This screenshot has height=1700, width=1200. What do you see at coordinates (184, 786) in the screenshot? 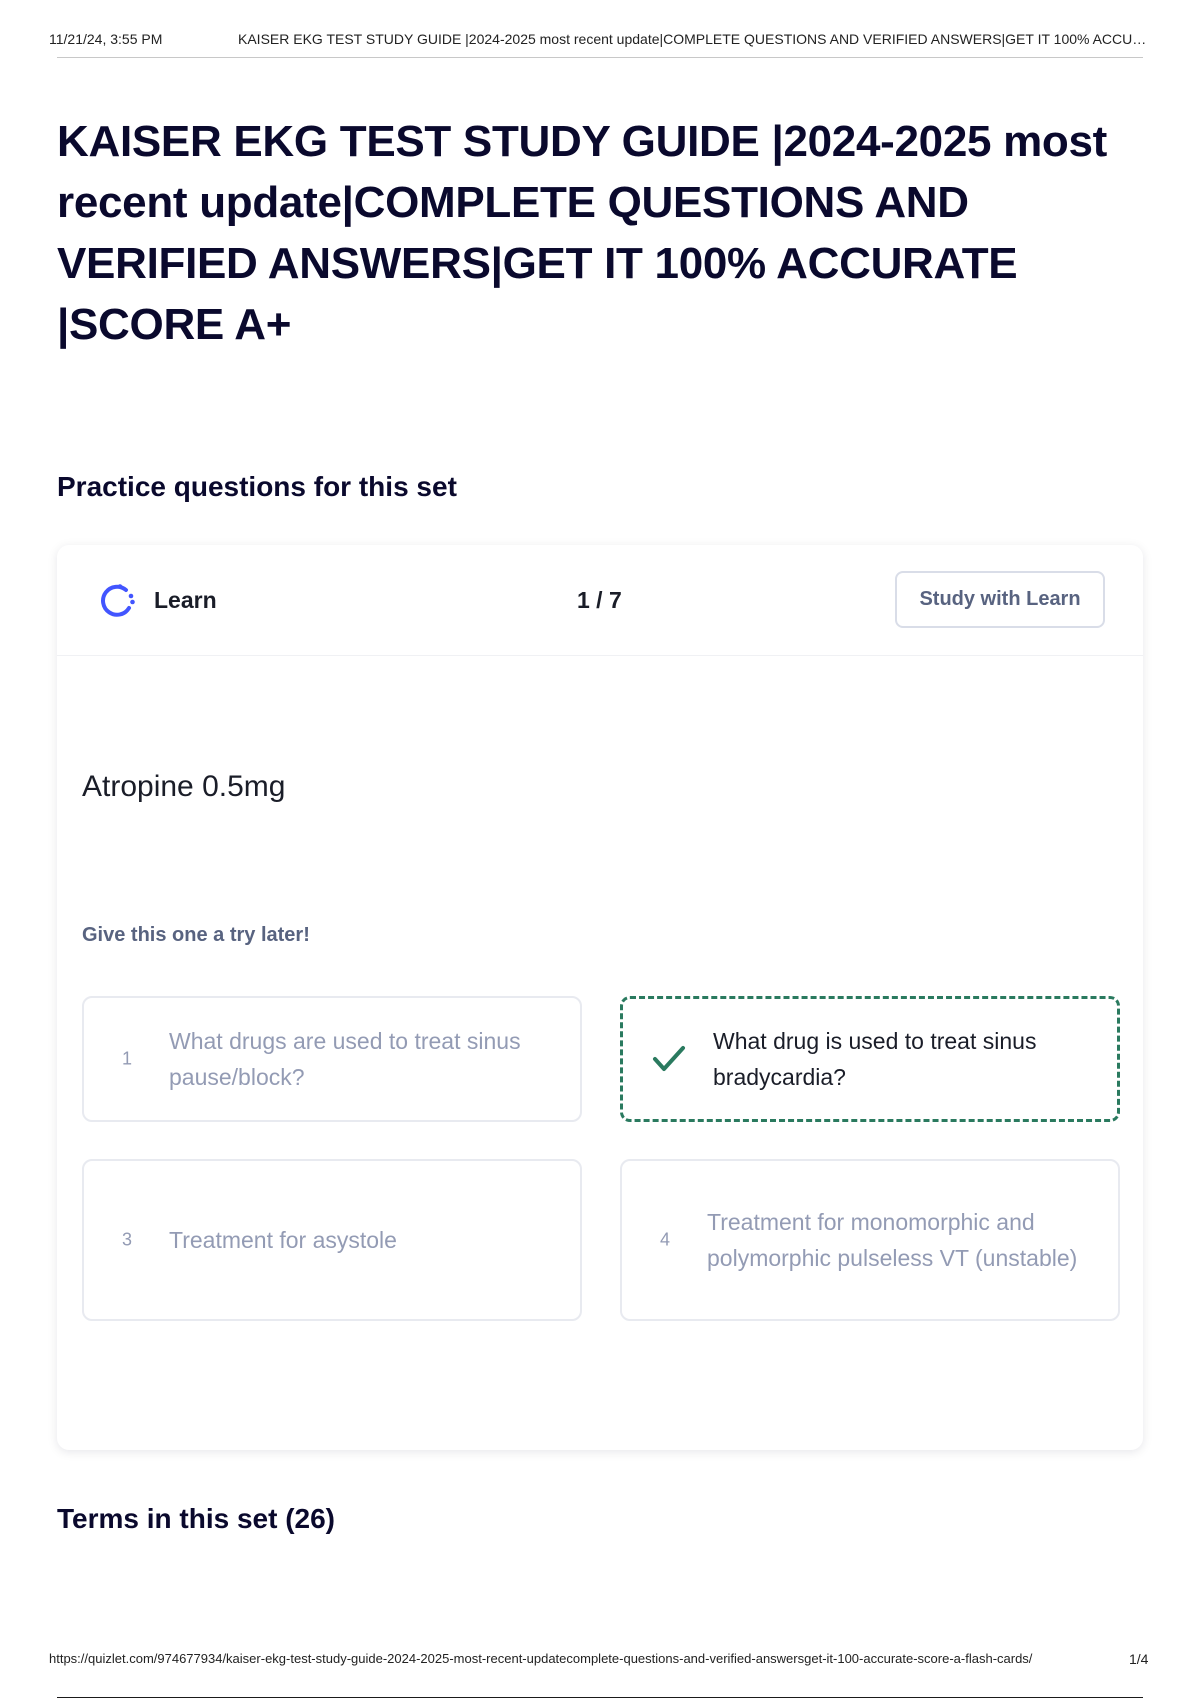
I see `question-prompt: Atropine 0.5mg` at bounding box center [184, 786].